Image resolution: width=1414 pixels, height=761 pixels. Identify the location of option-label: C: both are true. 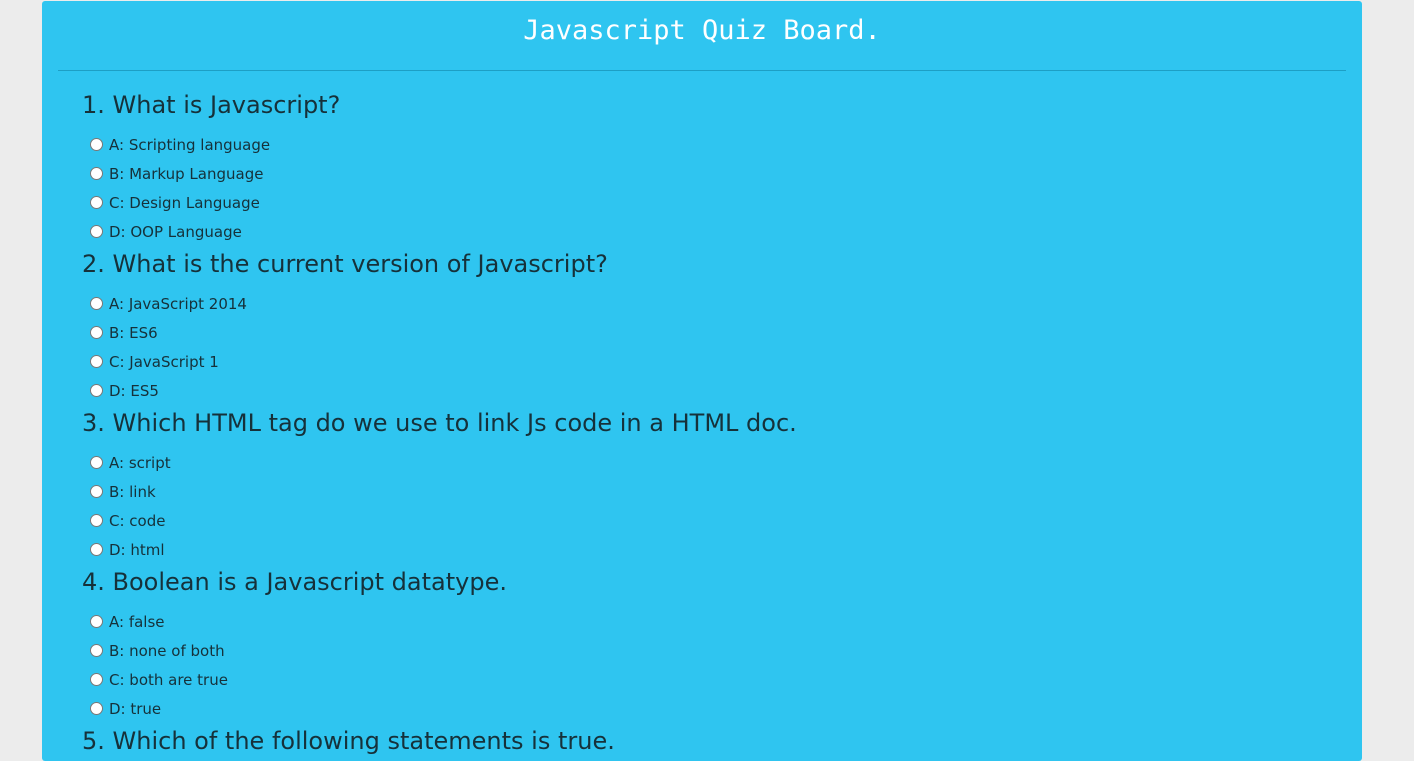
(168, 679).